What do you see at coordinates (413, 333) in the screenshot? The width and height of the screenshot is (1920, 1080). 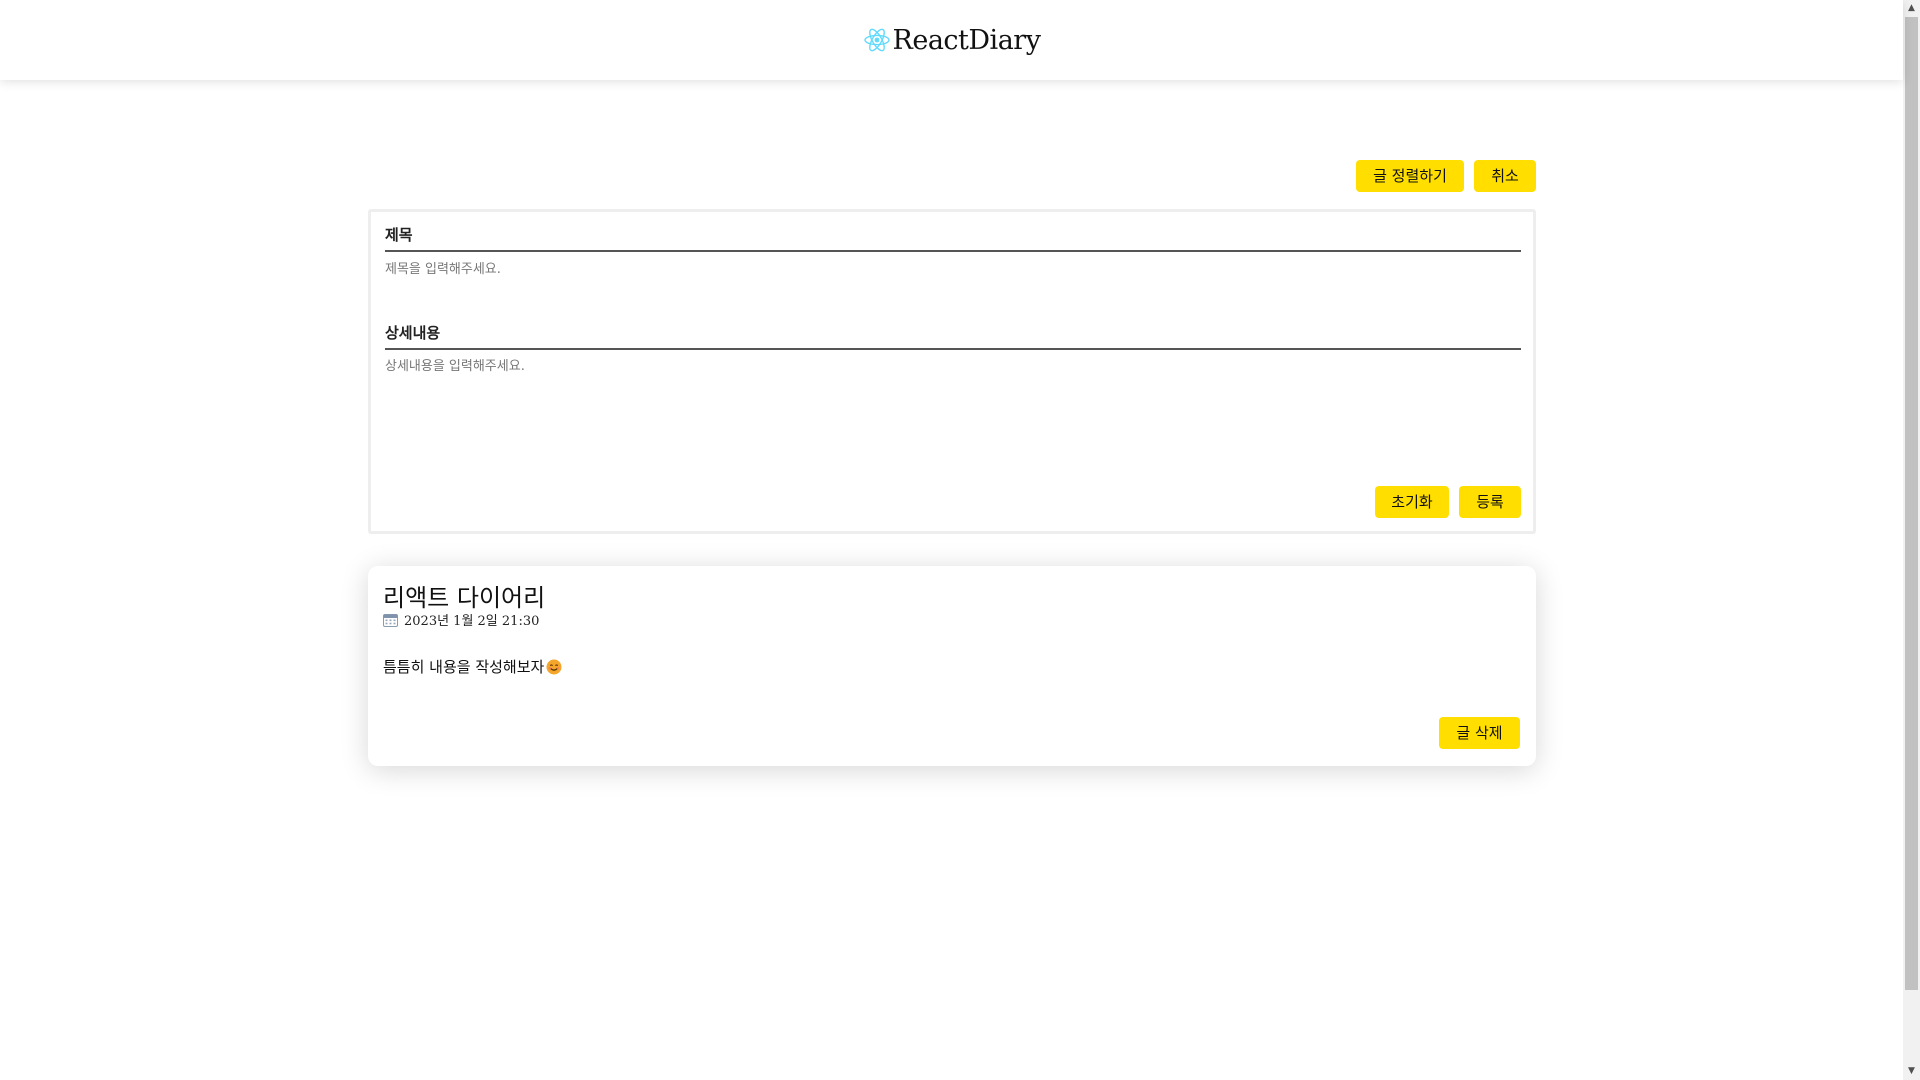 I see `content-field-label: 상세내용` at bounding box center [413, 333].